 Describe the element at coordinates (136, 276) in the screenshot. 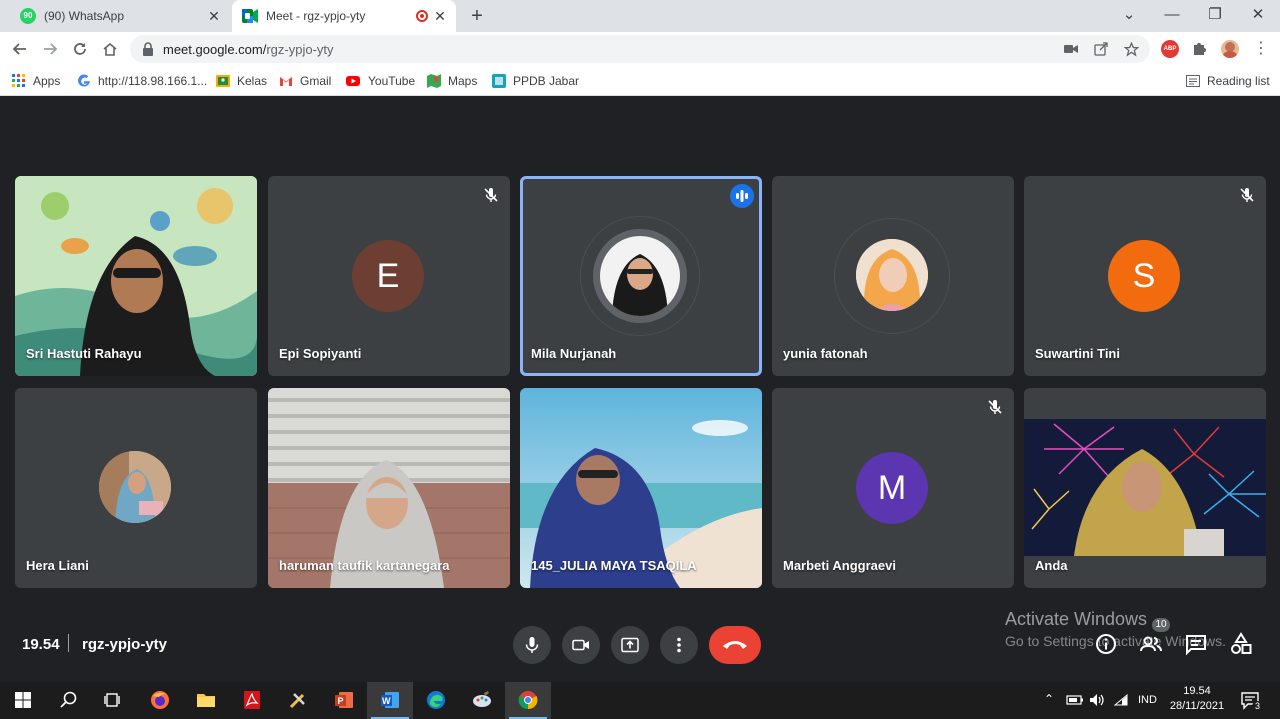

I see `participant-tile: Sri Hastuti Rahayu` at that location.